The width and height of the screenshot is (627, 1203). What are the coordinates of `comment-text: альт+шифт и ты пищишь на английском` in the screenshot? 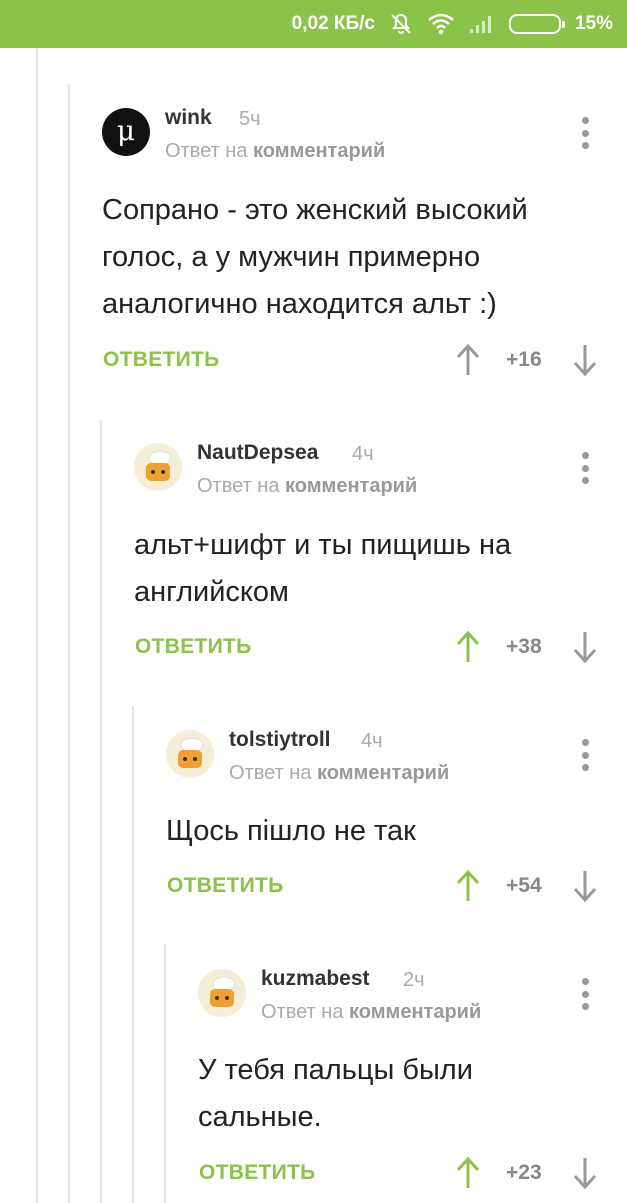 It's located at (322, 569).